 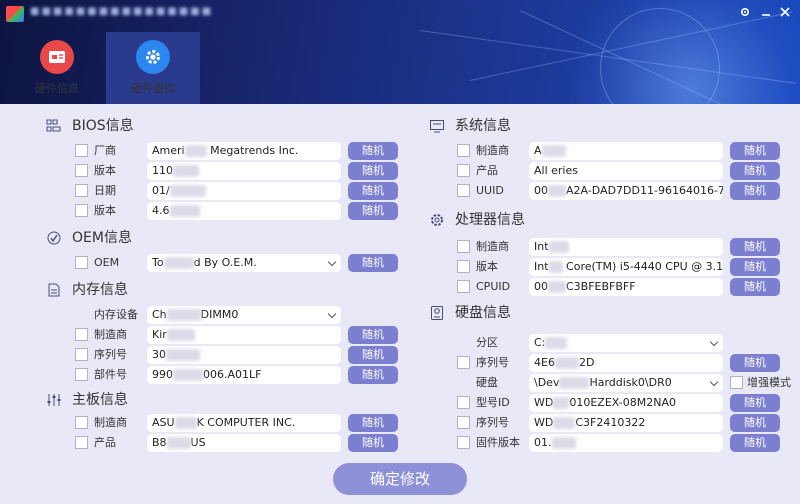 What do you see at coordinates (626, 287) in the screenshot?
I see `cpu-id-field: 00 C3BFEBFBFF` at bounding box center [626, 287].